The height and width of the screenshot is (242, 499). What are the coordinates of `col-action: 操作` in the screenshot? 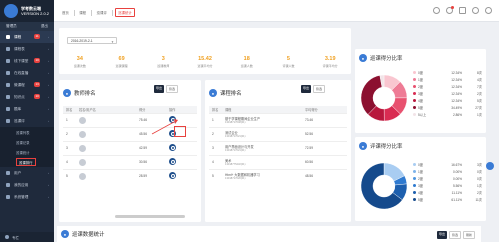 It's located at (183, 109).